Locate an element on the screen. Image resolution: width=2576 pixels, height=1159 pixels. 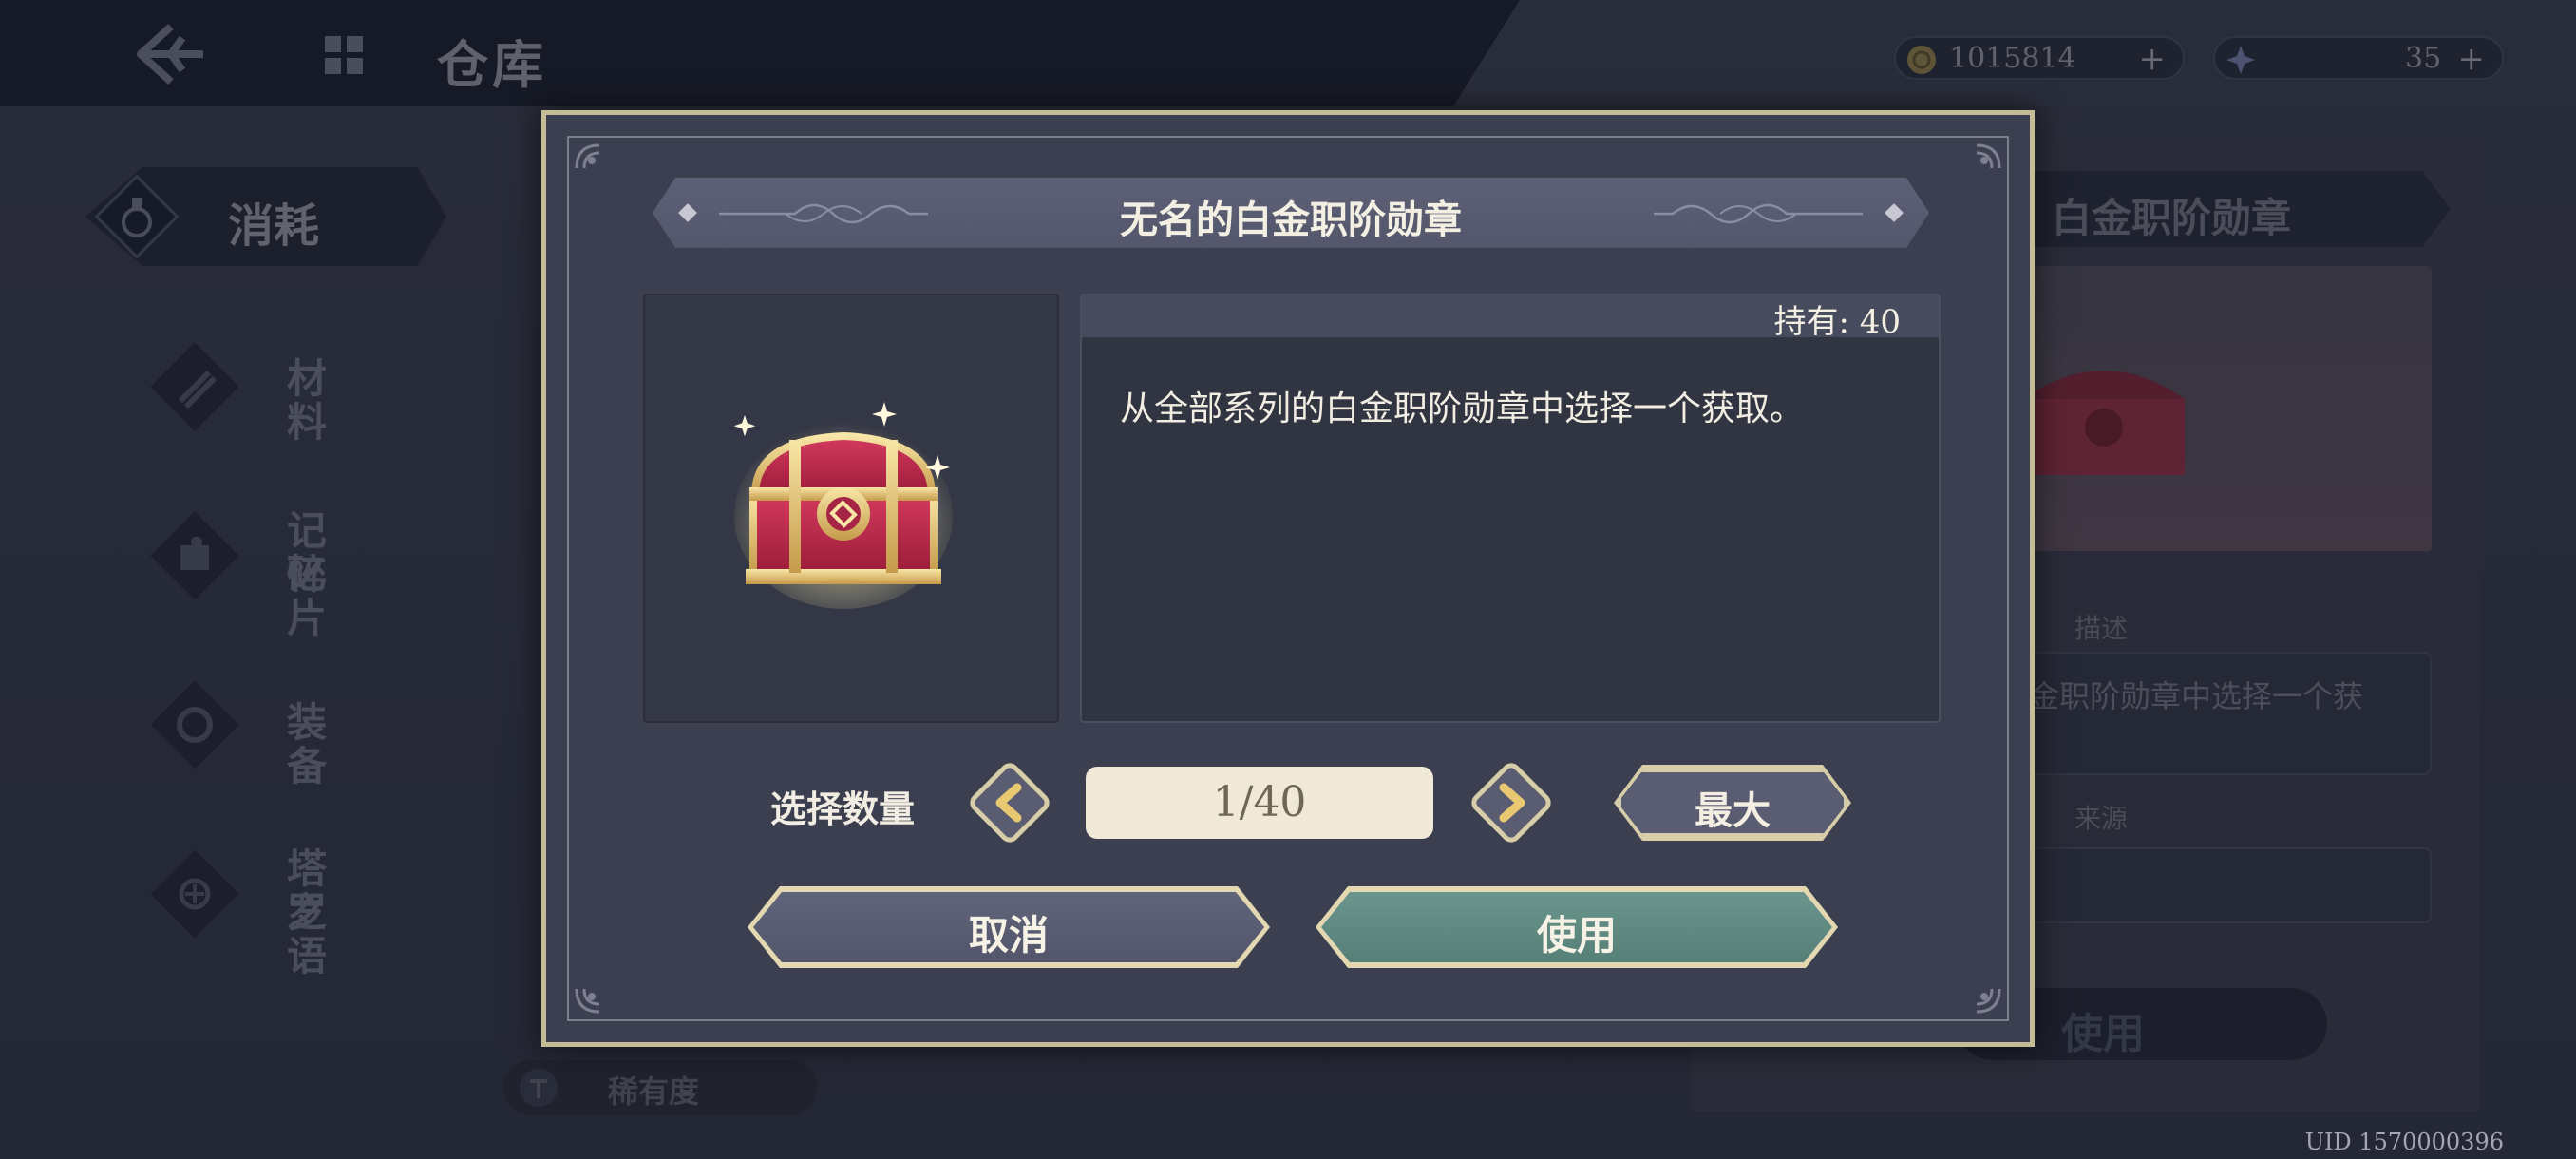
cancel-button-face: 取消 is located at coordinates (1008, 927).